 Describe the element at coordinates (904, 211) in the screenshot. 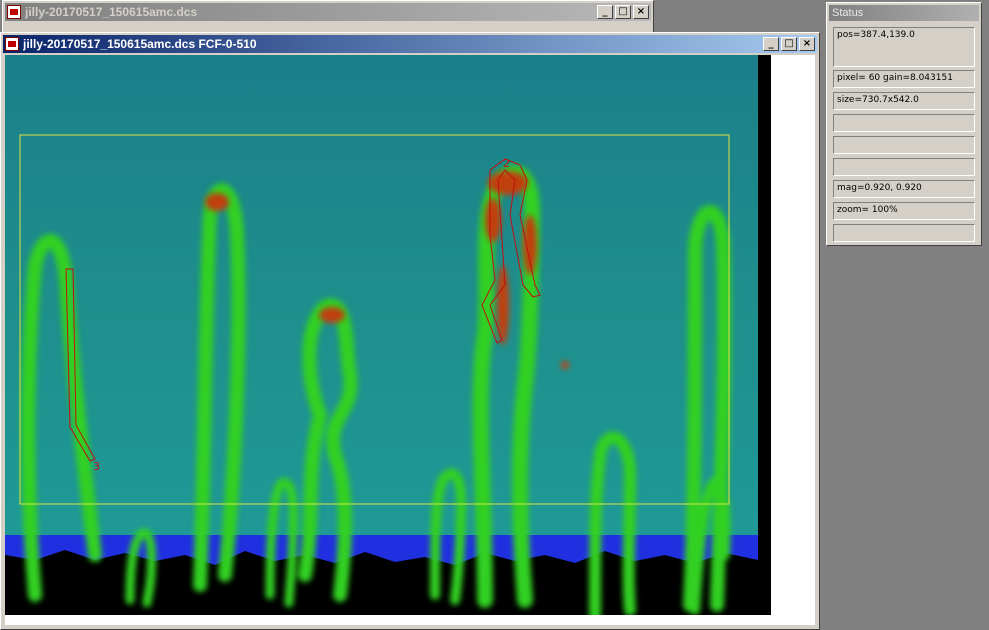

I see `status-zoom-field: zoom= 100%` at that location.